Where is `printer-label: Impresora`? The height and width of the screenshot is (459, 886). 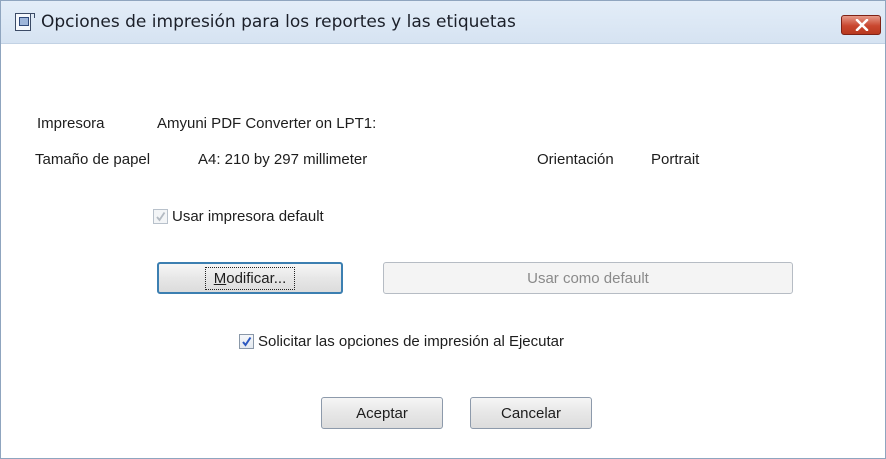 printer-label: Impresora is located at coordinates (71, 123).